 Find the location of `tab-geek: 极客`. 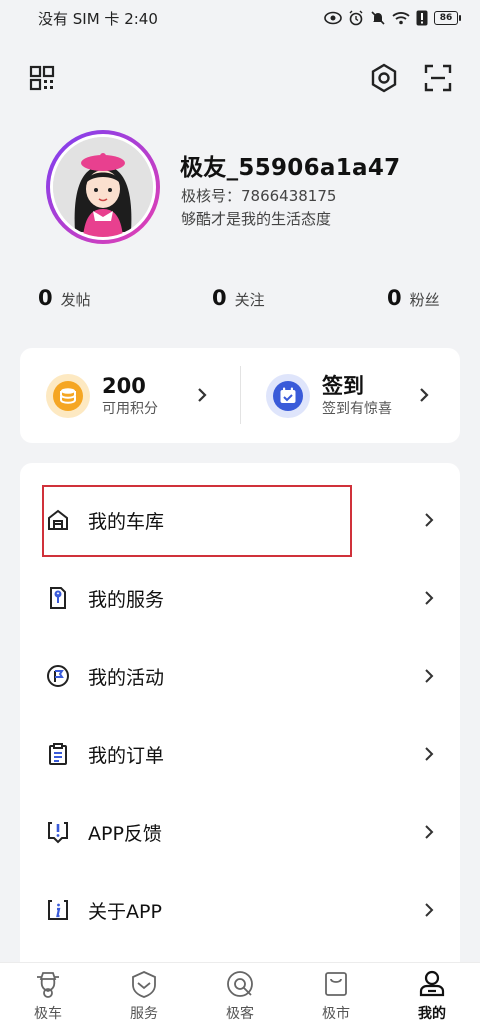

tab-geek: 极客 is located at coordinates (240, 998).